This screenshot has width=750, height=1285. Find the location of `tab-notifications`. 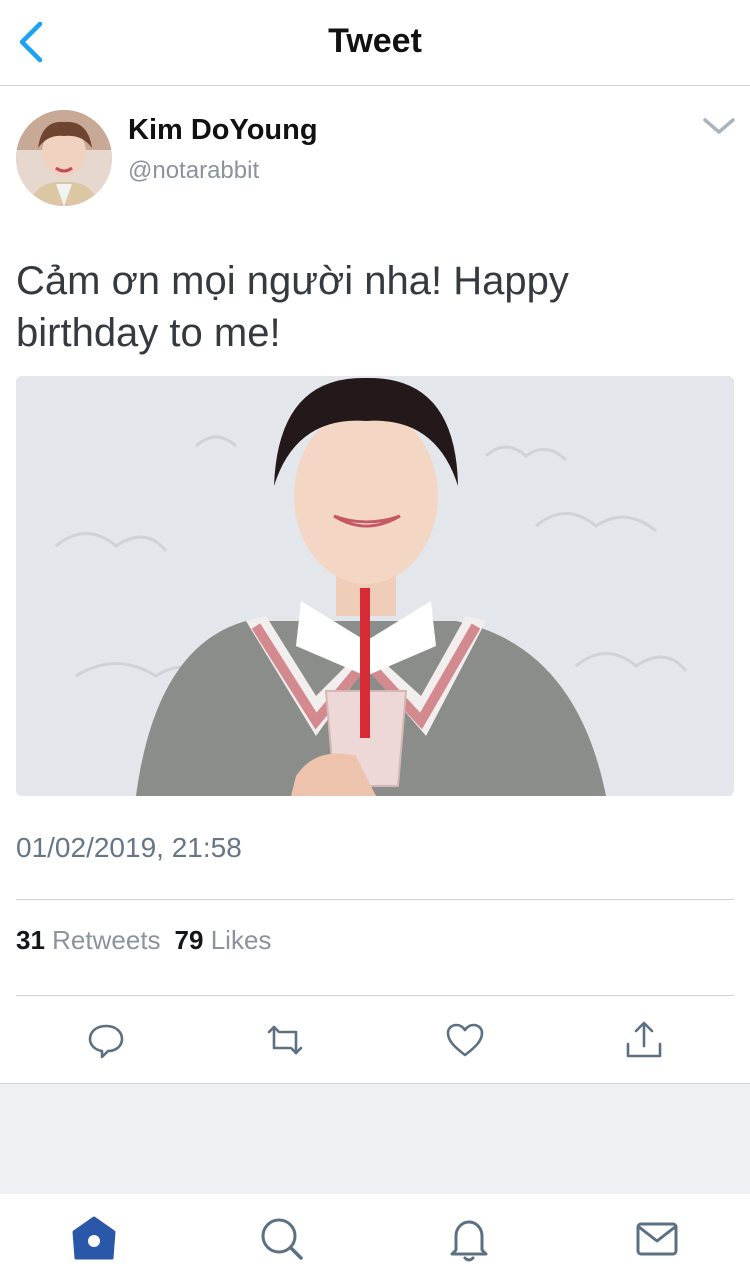

tab-notifications is located at coordinates (469, 1239).